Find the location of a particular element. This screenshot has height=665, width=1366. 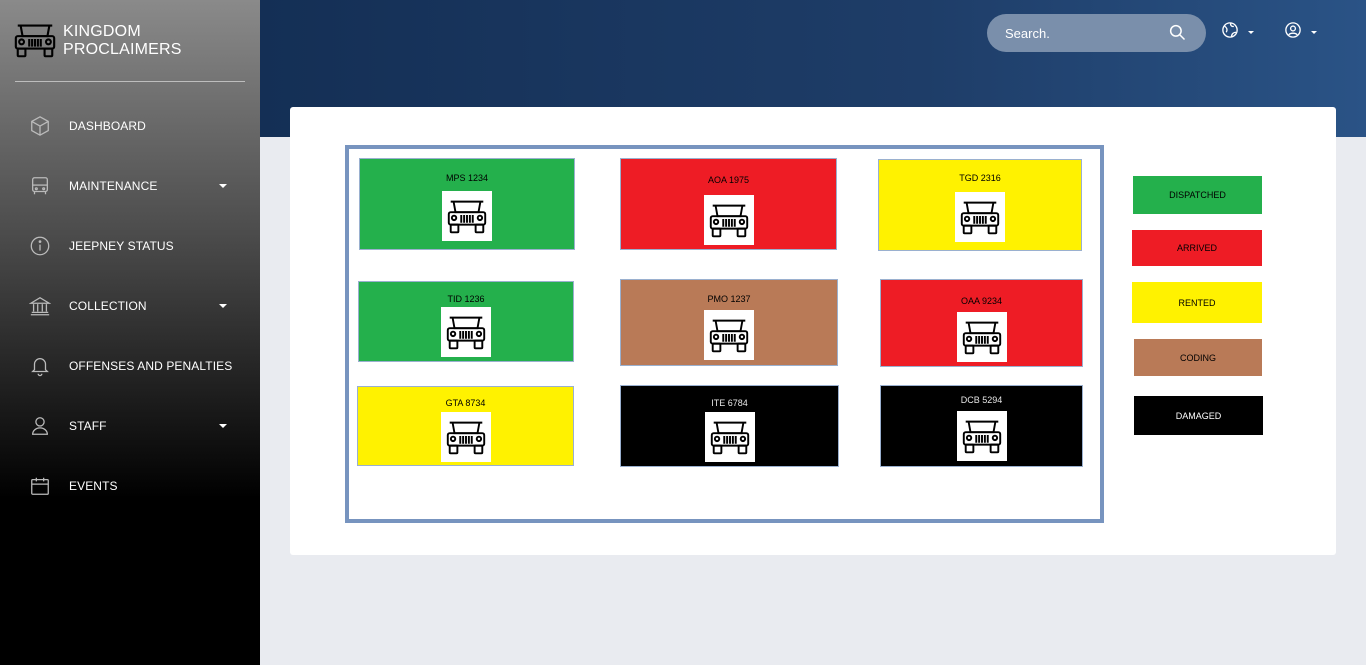

box-icon is located at coordinates (40, 126).